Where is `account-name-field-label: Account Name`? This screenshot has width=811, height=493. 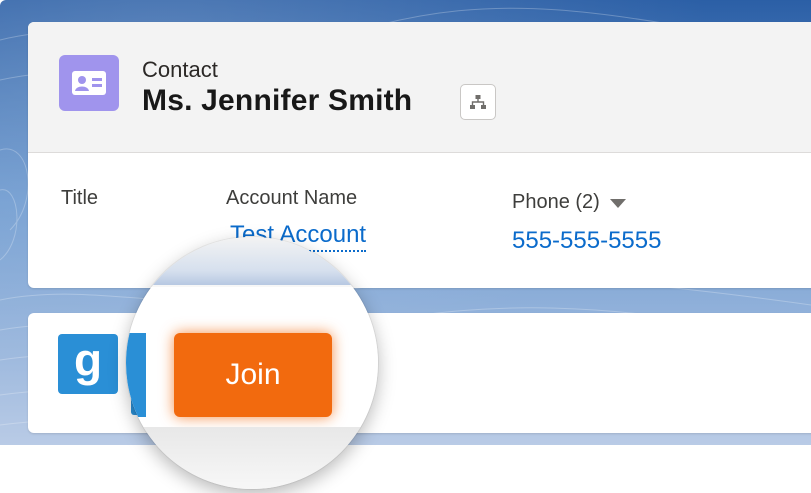
account-name-field-label: Account Name is located at coordinates (292, 198).